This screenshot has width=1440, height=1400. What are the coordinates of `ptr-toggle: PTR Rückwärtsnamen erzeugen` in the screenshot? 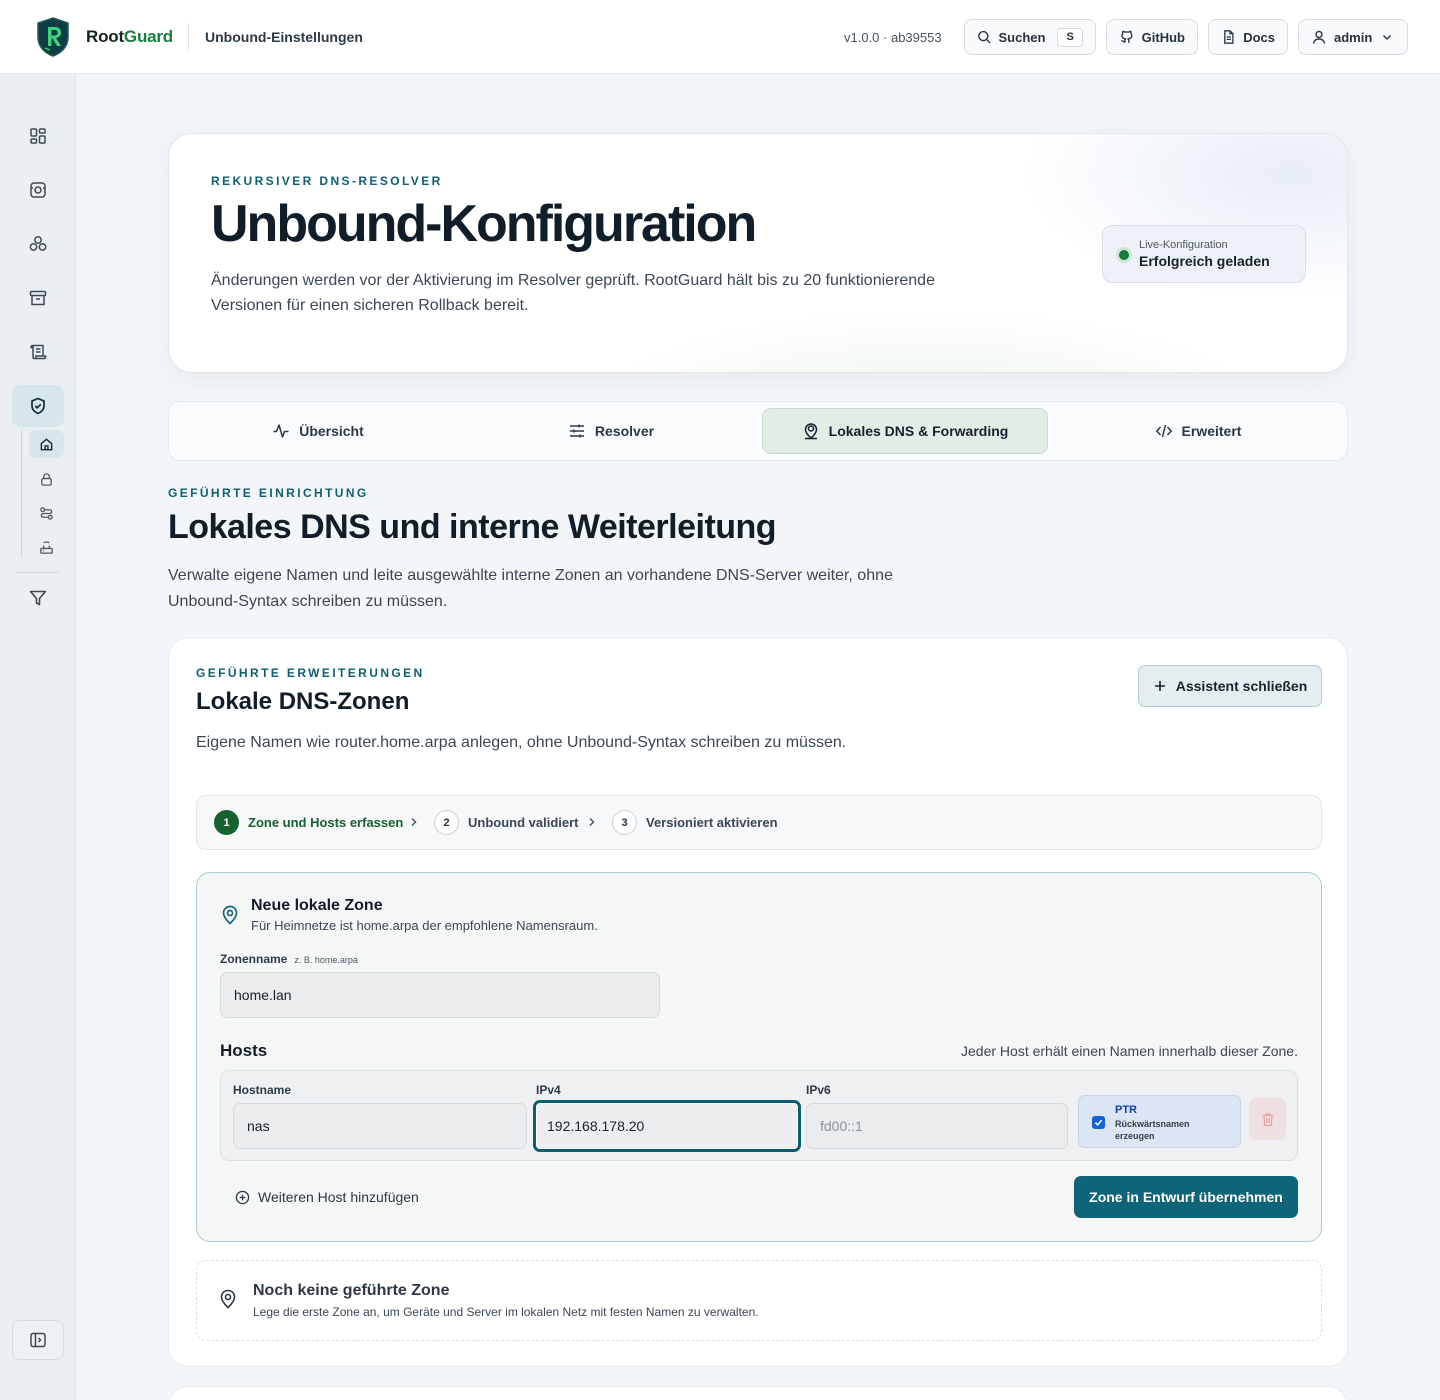 It's located at (1159, 1121).